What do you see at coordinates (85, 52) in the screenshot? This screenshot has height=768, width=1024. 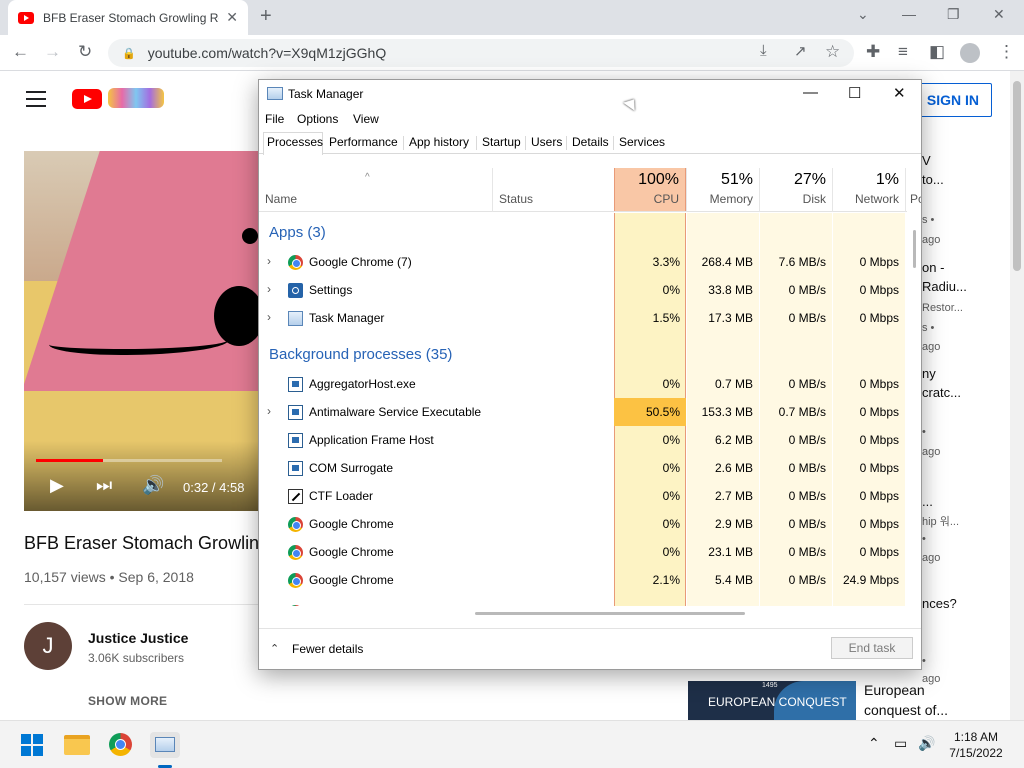 I see `reload-icon: ↻` at bounding box center [85, 52].